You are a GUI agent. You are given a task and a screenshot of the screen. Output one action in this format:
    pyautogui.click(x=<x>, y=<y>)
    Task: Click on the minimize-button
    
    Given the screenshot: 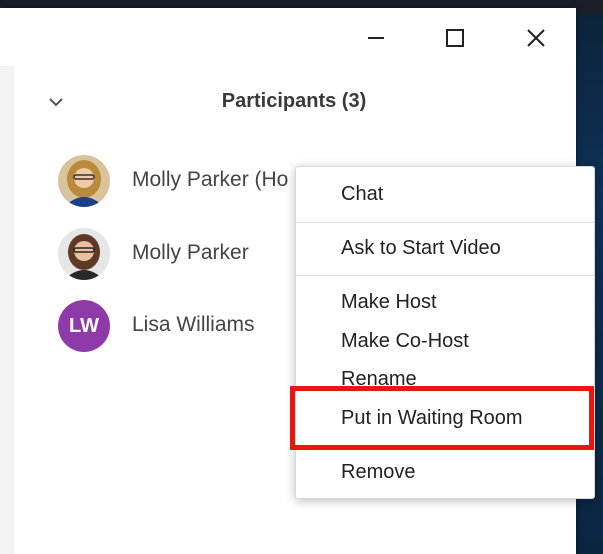 What is the action you would take?
    pyautogui.click(x=376, y=38)
    